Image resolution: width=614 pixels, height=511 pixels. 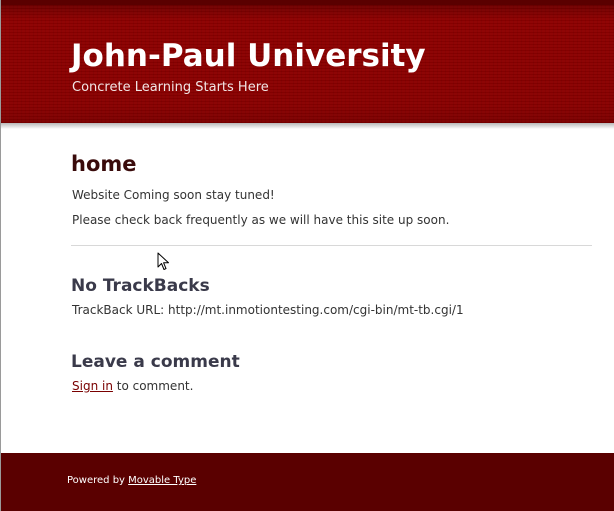 I want to click on comment-signin-line: Sign in to comment., so click(x=132, y=386).